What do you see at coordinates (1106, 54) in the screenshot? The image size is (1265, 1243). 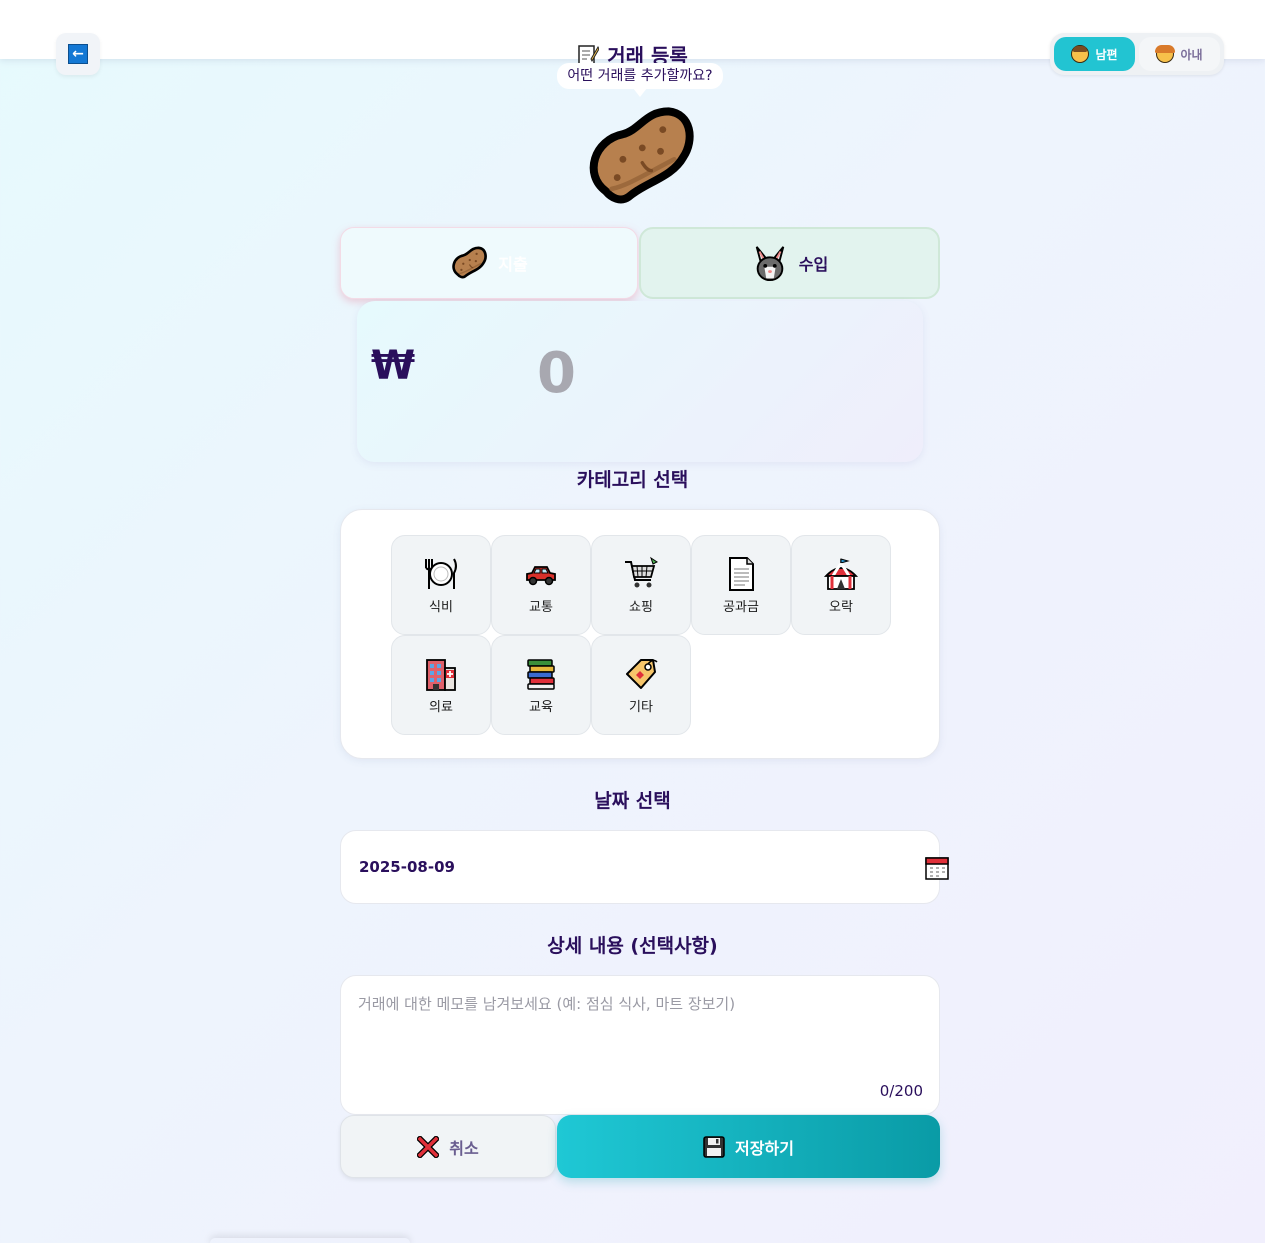 I see `user-option-label: 남편` at bounding box center [1106, 54].